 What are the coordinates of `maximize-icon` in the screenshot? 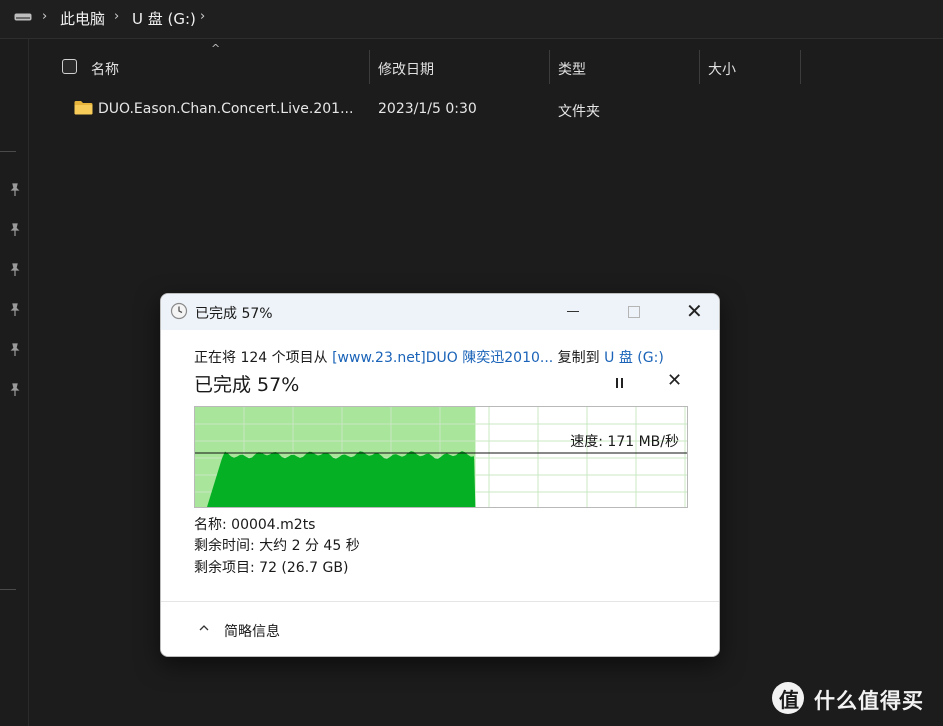 It's located at (634, 312).